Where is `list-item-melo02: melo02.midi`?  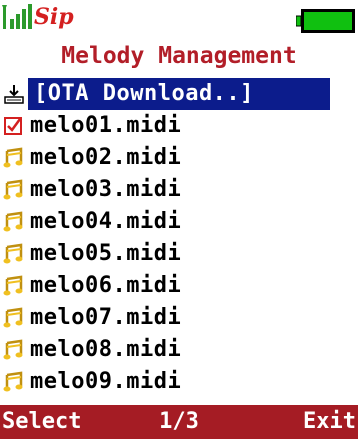
list-item-melo02: melo02.midi is located at coordinates (179, 158).